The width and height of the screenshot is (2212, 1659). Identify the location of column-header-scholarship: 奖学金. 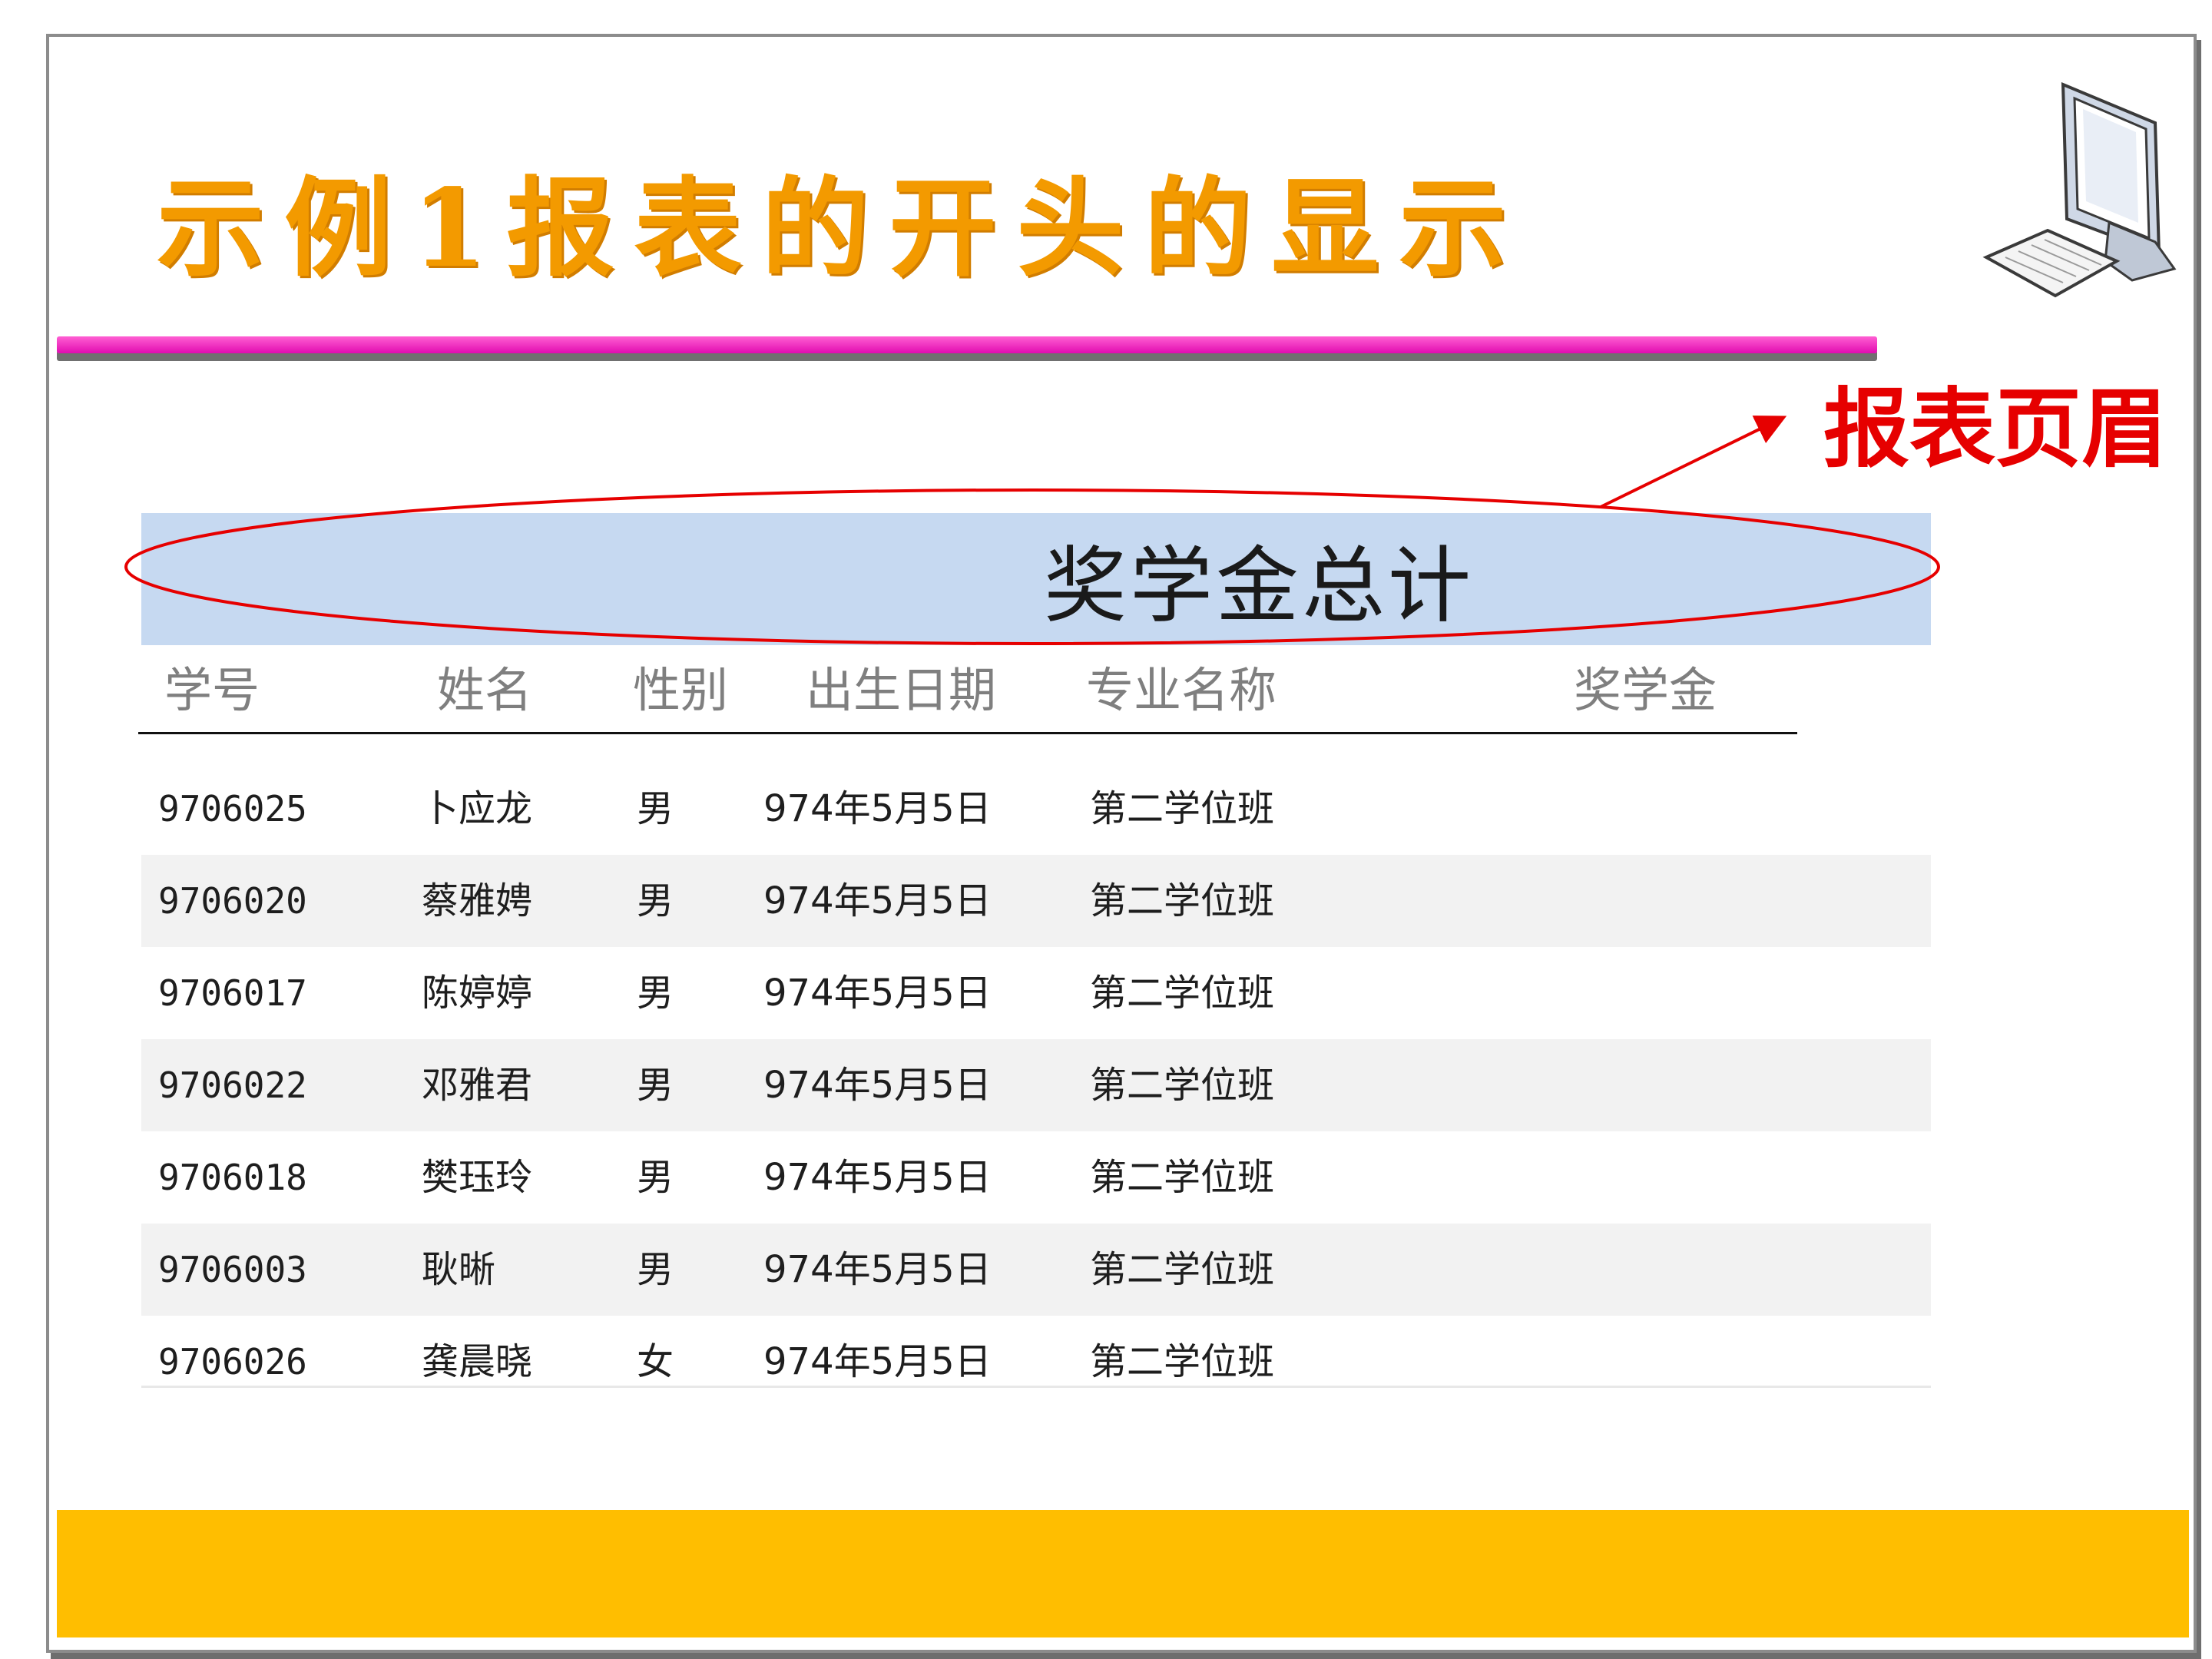
(1646, 690).